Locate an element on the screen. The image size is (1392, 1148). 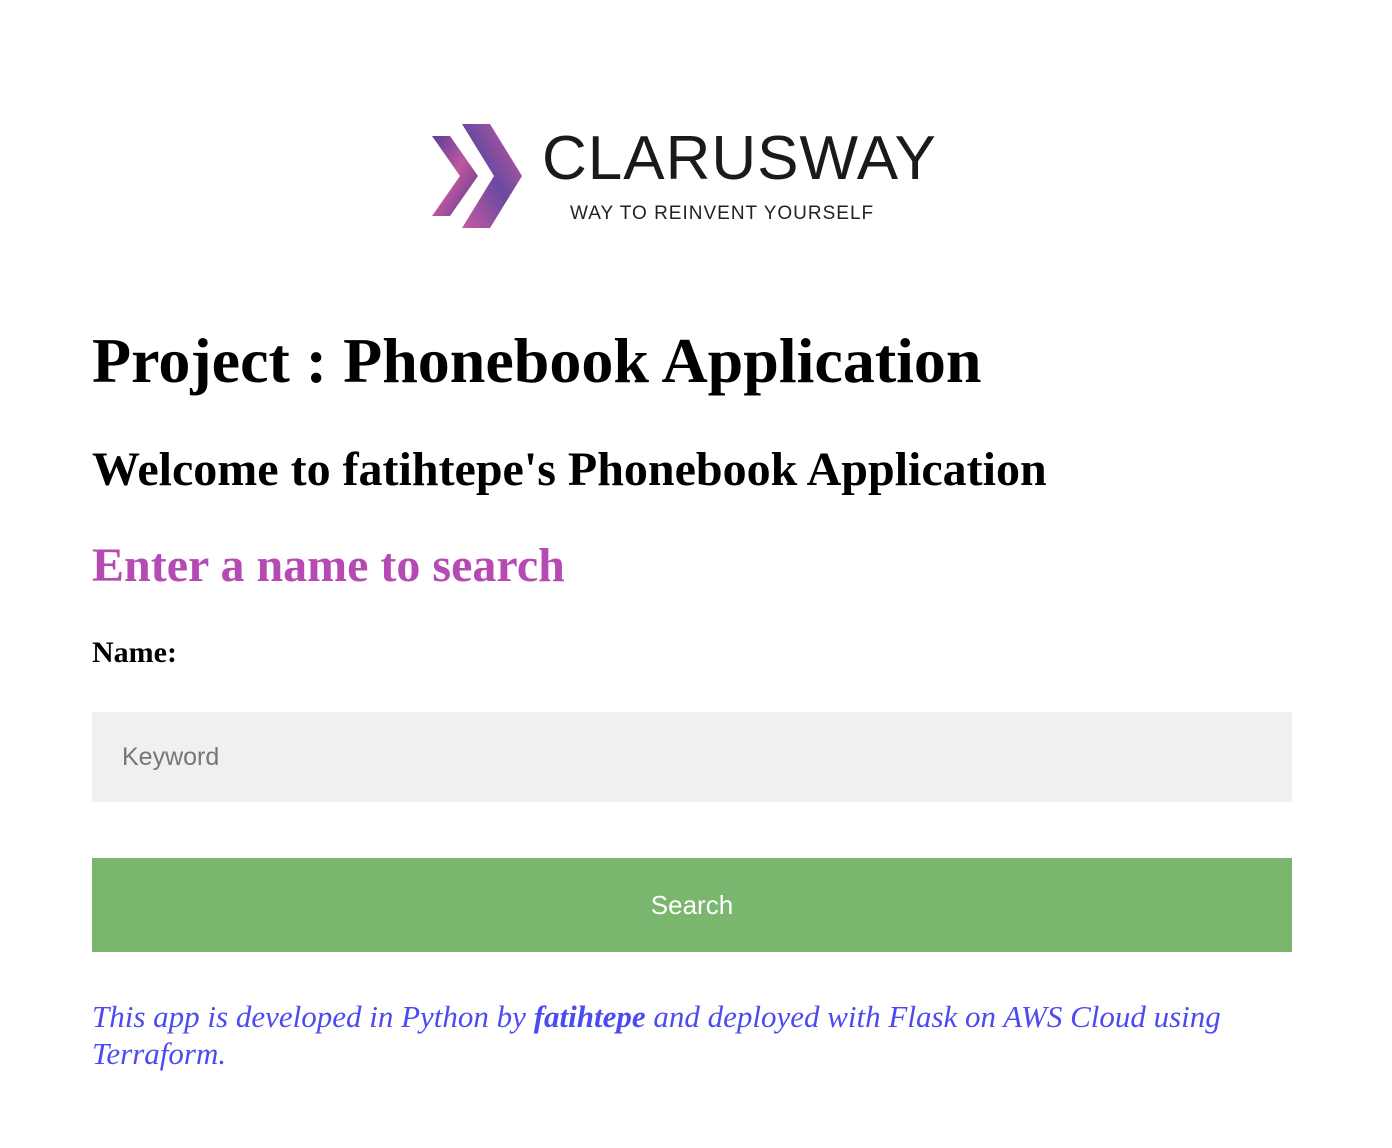
search-button: Search is located at coordinates (692, 905).